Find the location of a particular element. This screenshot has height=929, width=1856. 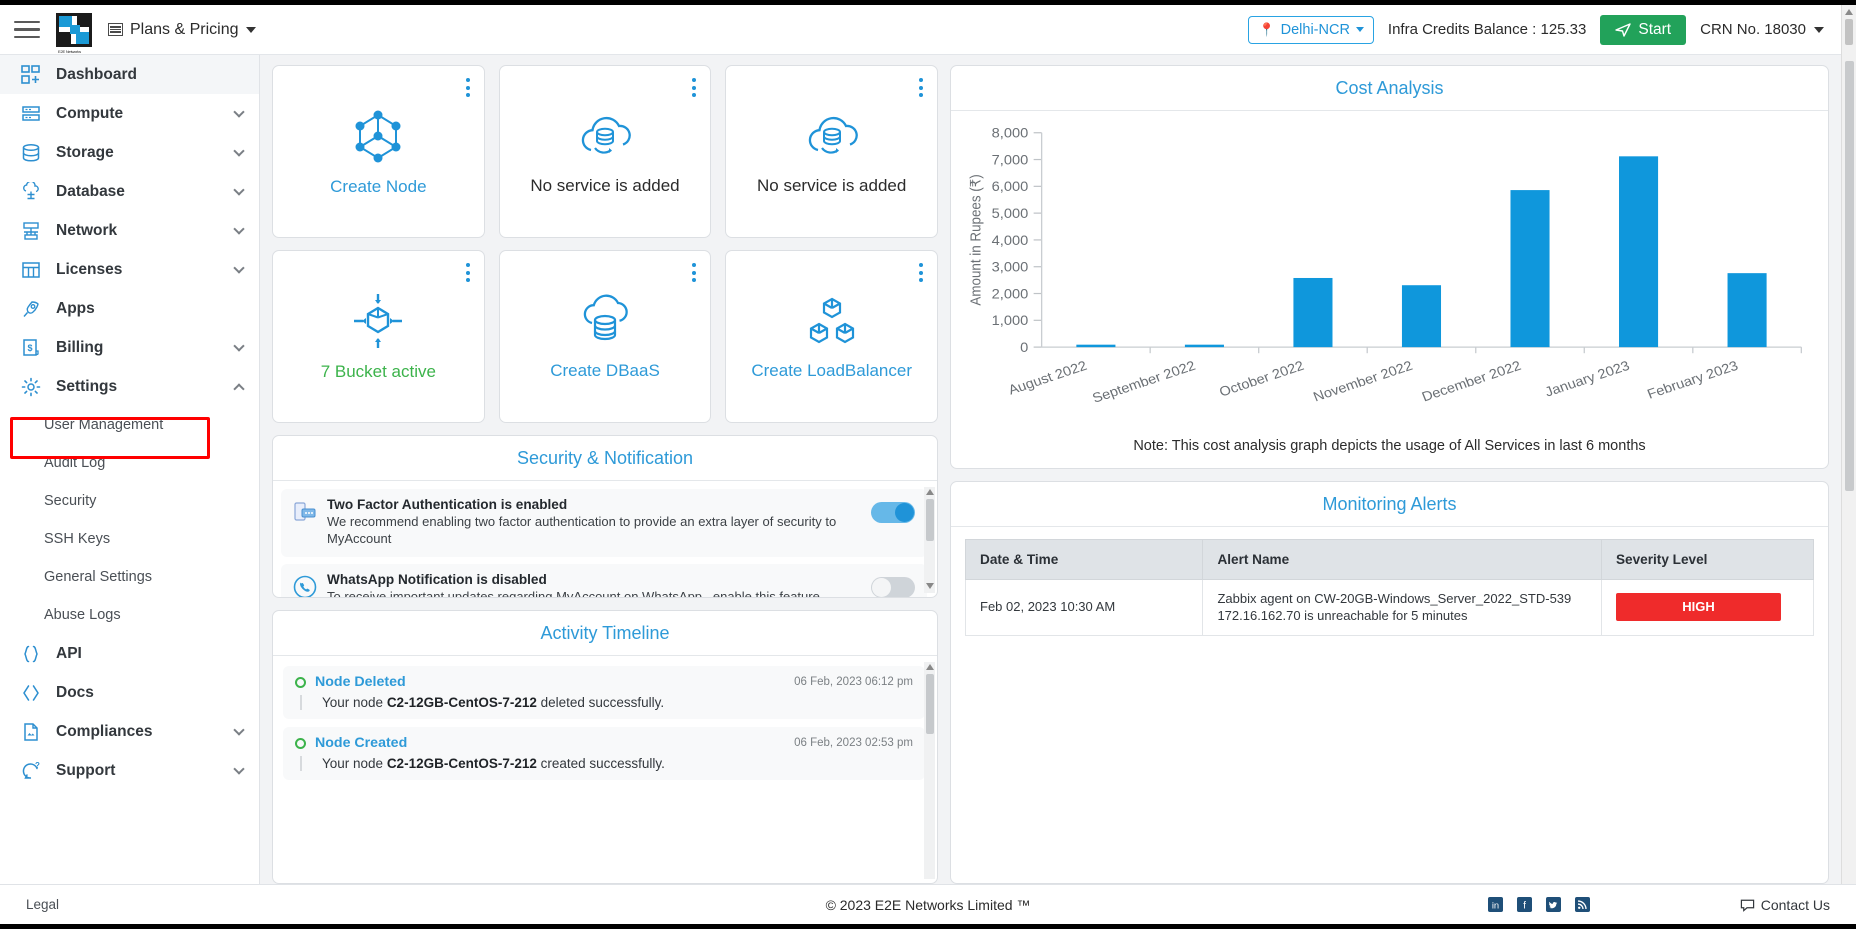

sidebar-item-database: Database is located at coordinates (129, 191).